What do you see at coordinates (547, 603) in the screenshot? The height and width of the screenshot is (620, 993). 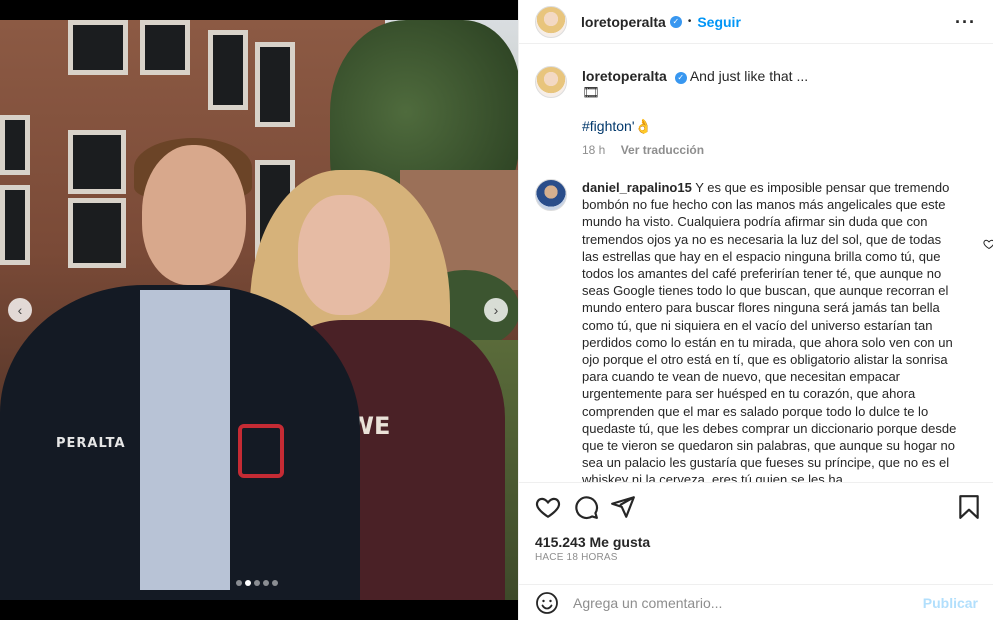 I see `smile-icon` at bounding box center [547, 603].